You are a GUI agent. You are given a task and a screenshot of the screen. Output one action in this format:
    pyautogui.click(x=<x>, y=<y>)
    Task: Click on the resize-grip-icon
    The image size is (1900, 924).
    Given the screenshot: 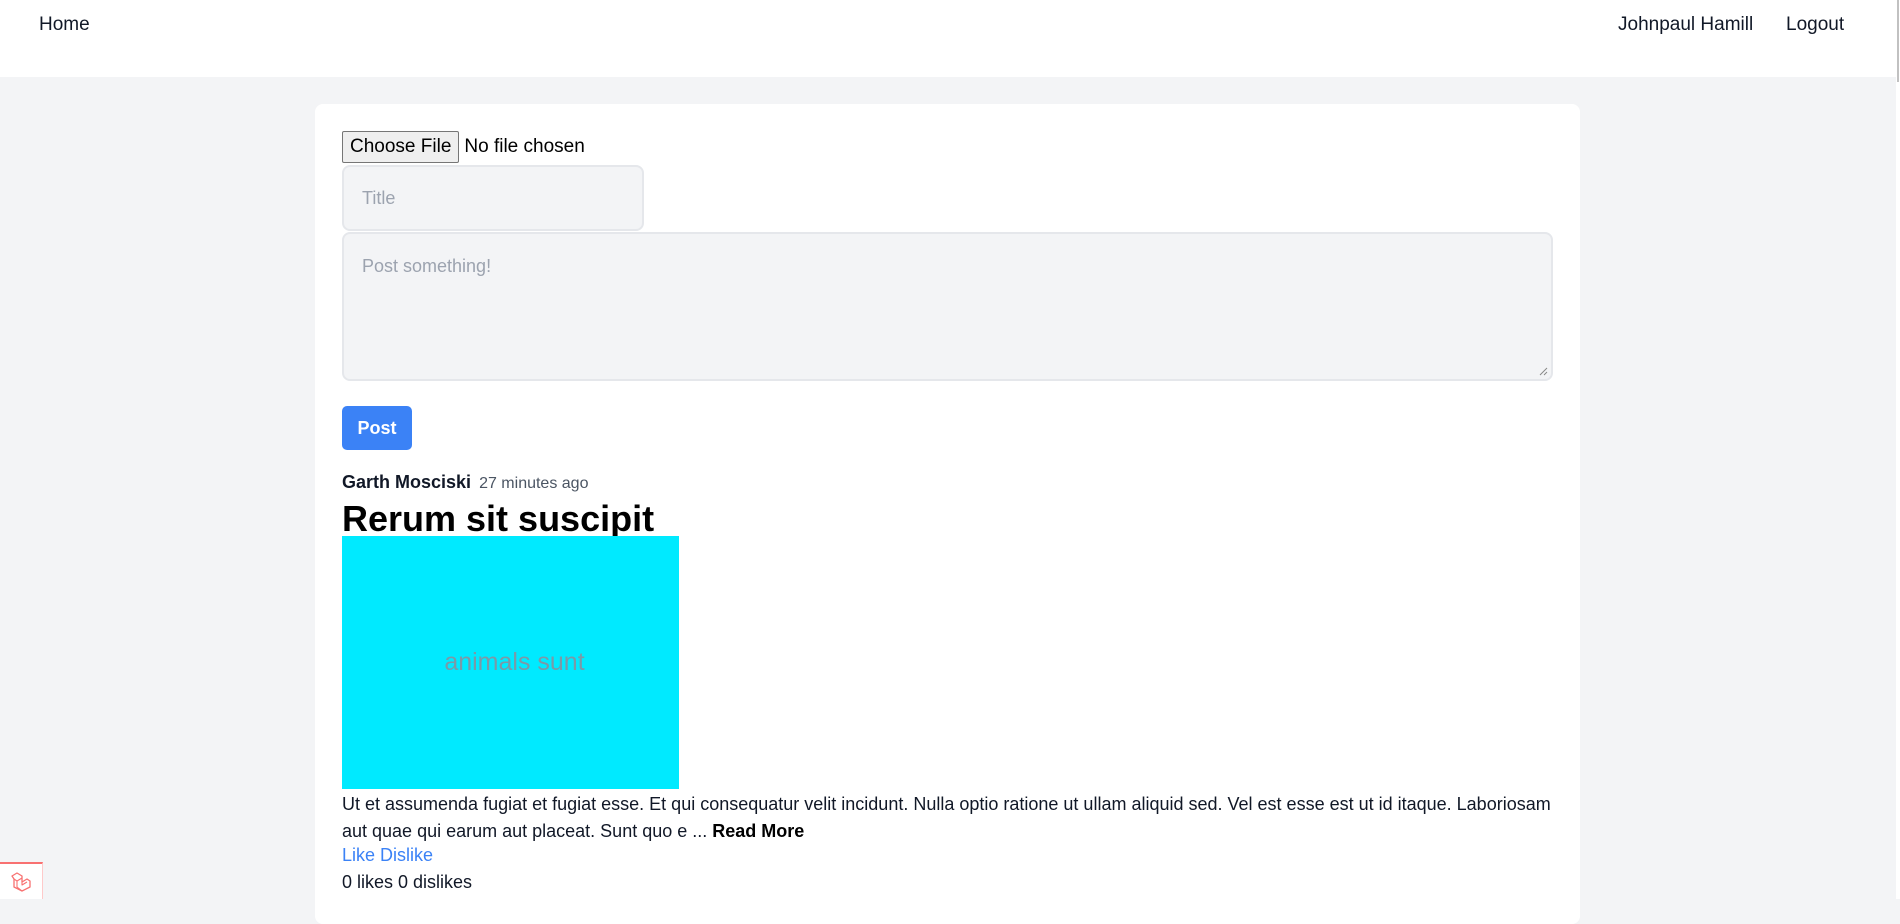 What is the action you would take?
    pyautogui.click(x=1543, y=371)
    